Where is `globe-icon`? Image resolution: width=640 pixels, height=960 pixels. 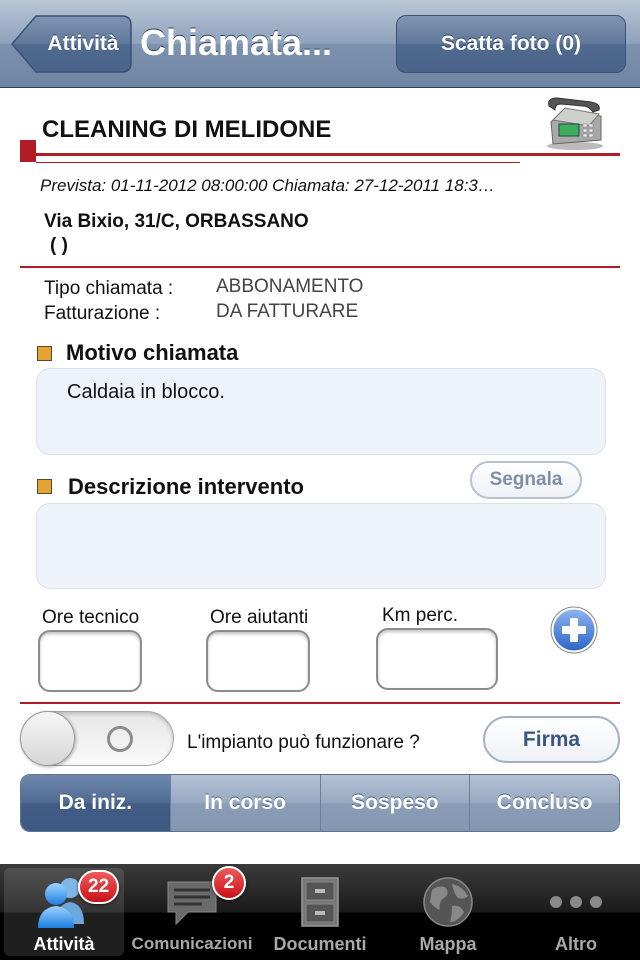 globe-icon is located at coordinates (448, 902).